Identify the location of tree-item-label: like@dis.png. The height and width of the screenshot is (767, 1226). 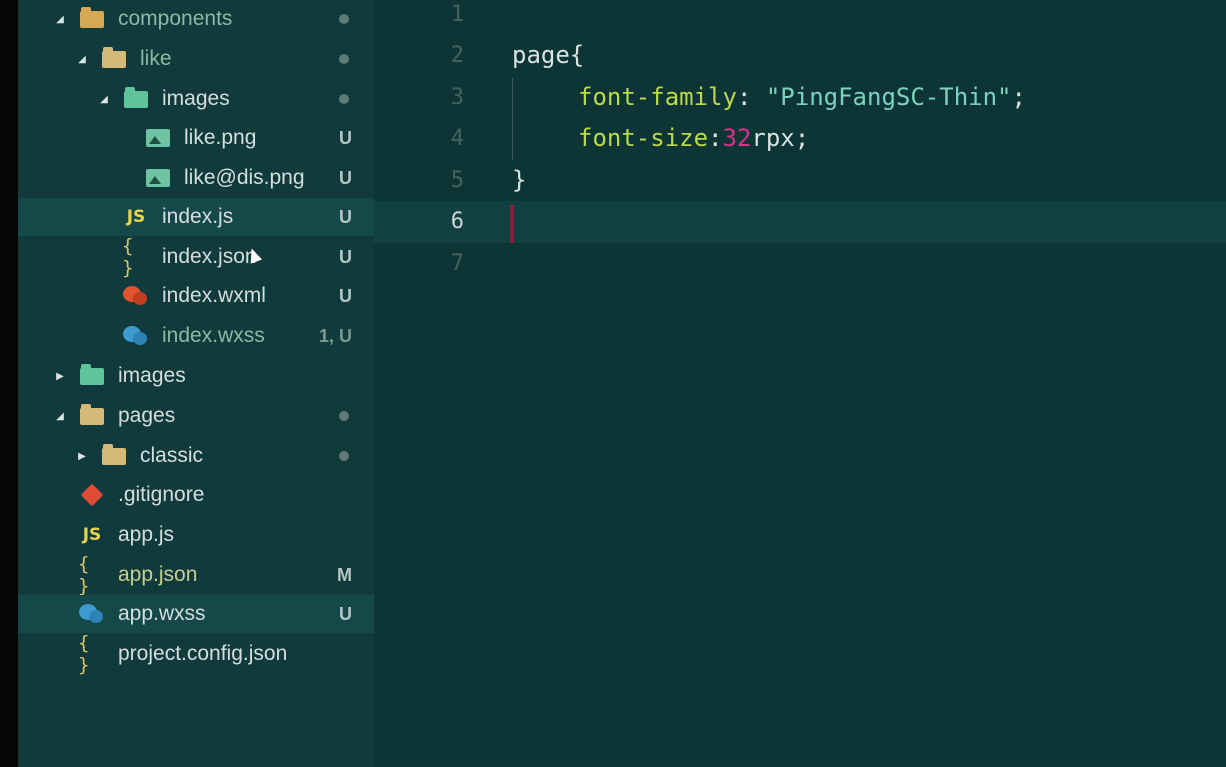
(244, 177).